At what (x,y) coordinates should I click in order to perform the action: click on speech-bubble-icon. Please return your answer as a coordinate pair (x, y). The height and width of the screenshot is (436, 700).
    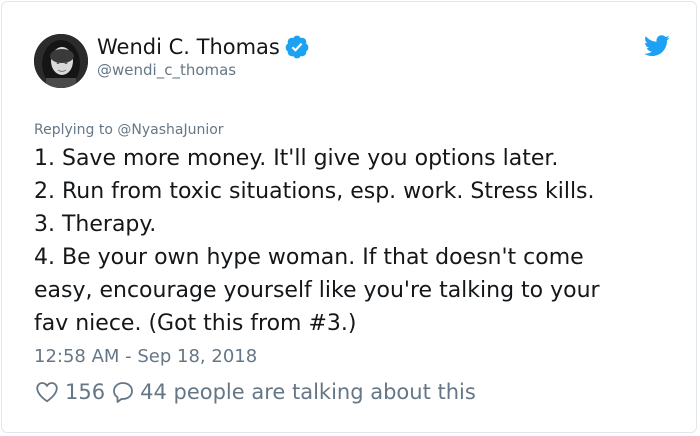
    Looking at the image, I should click on (123, 392).